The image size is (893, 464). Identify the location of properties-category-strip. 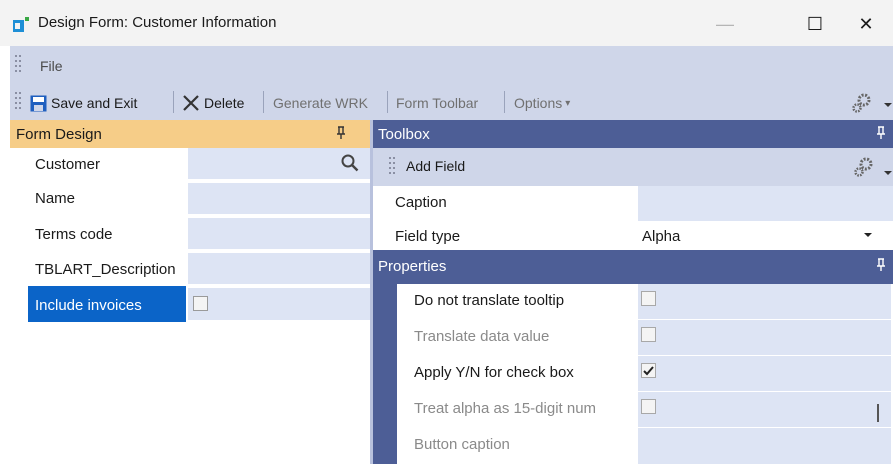
(385, 374).